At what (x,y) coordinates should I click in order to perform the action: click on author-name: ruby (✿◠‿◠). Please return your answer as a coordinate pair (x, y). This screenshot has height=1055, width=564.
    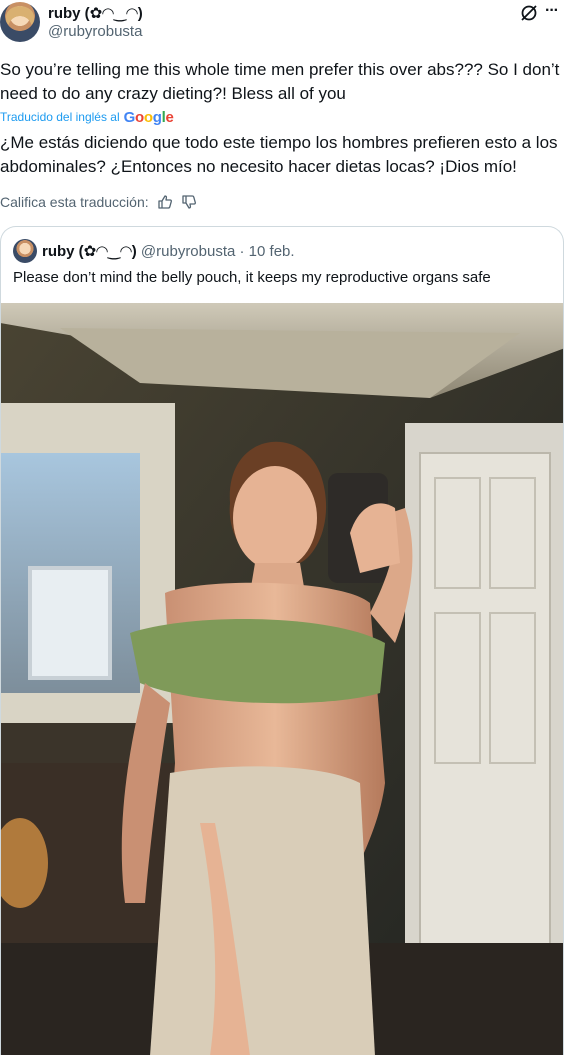
    Looking at the image, I should click on (95, 13).